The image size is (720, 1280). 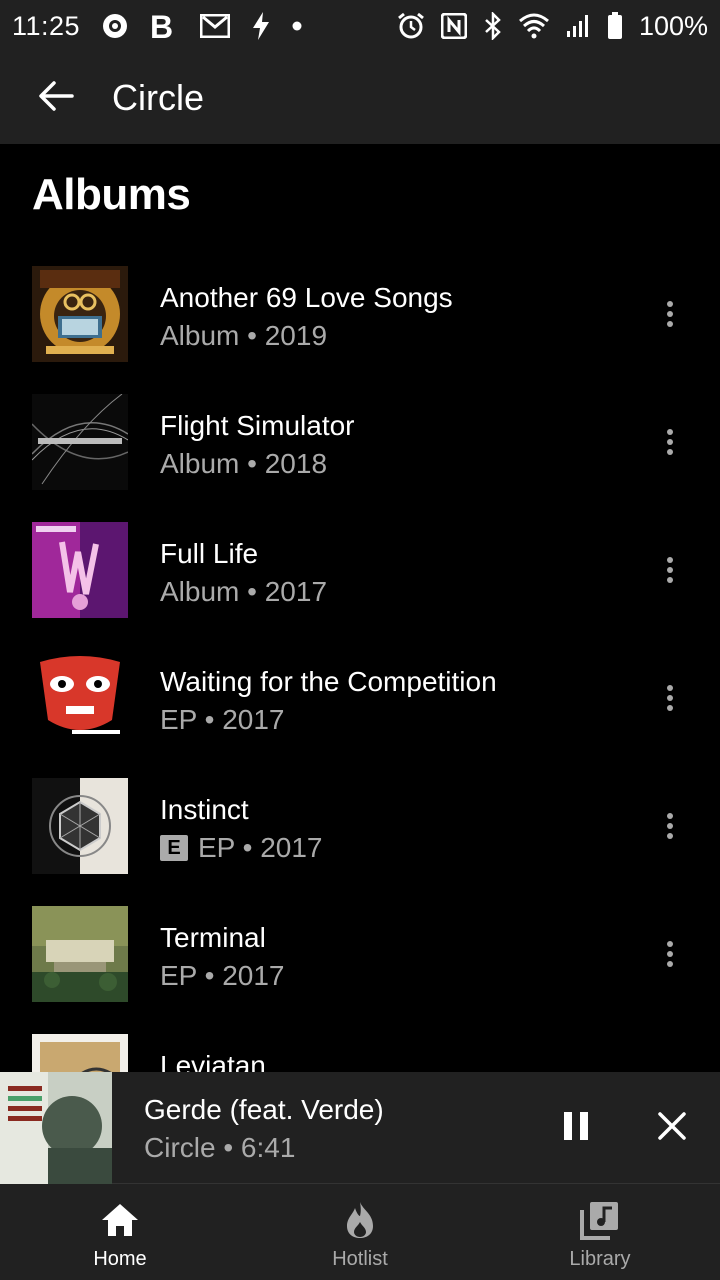 I want to click on arrow-back-icon, so click(x=56, y=98).